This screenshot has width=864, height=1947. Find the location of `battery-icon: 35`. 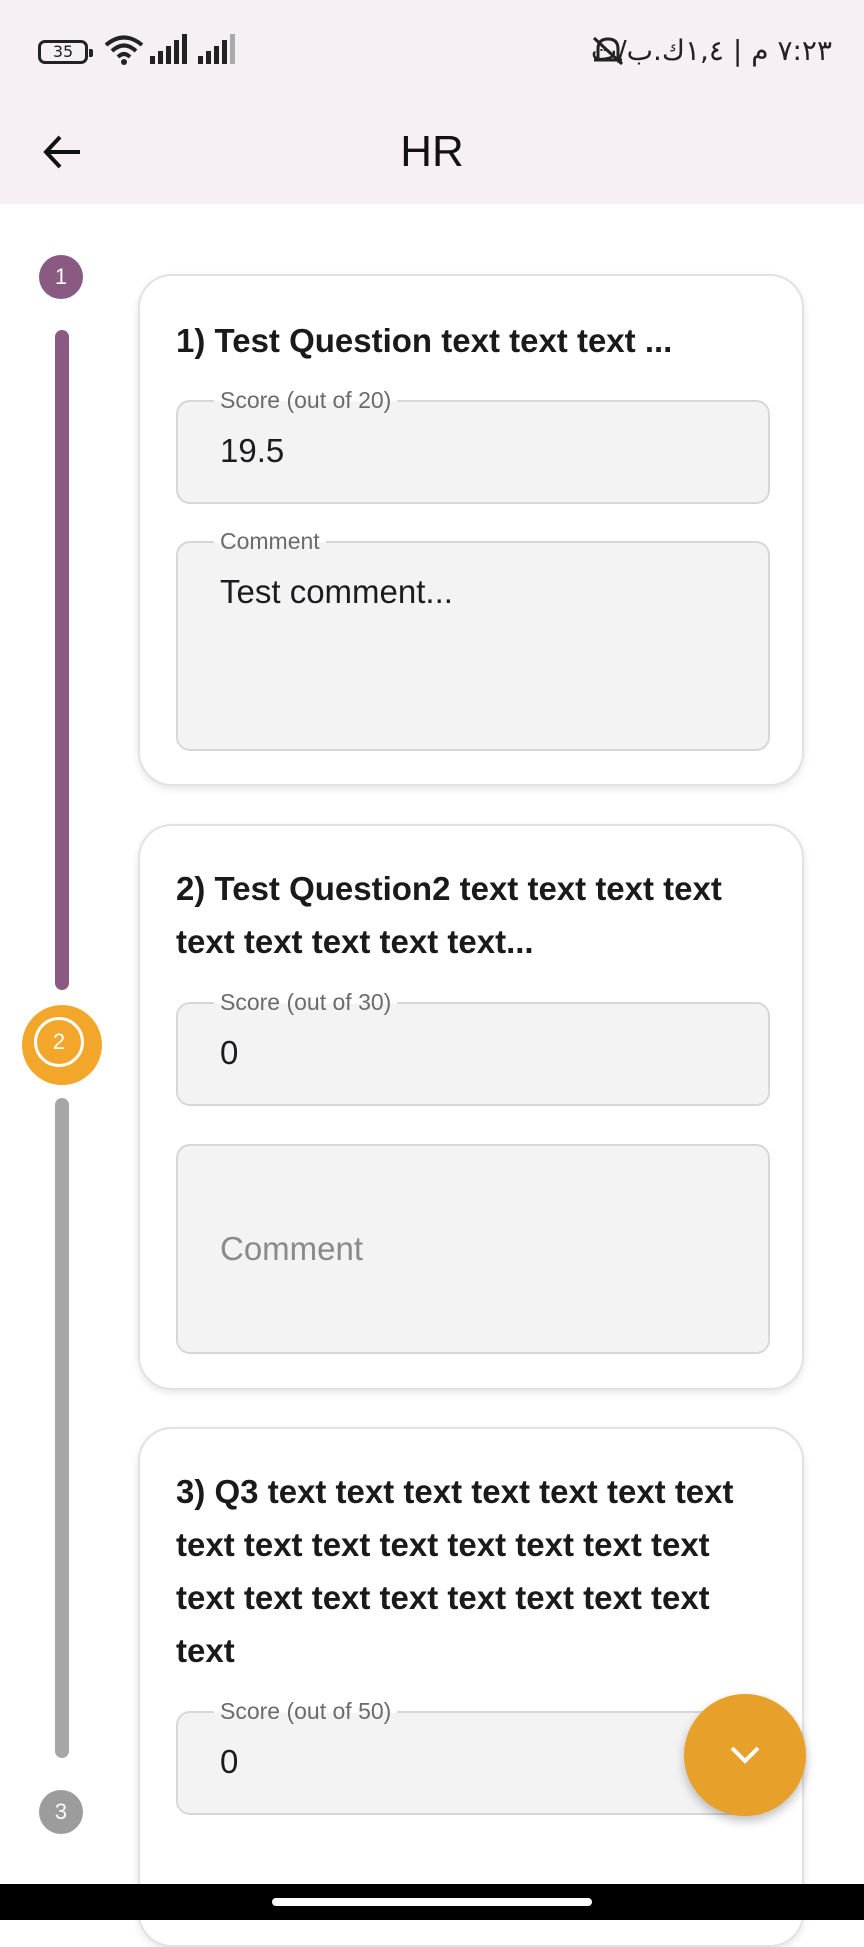

battery-icon: 35 is located at coordinates (65, 52).